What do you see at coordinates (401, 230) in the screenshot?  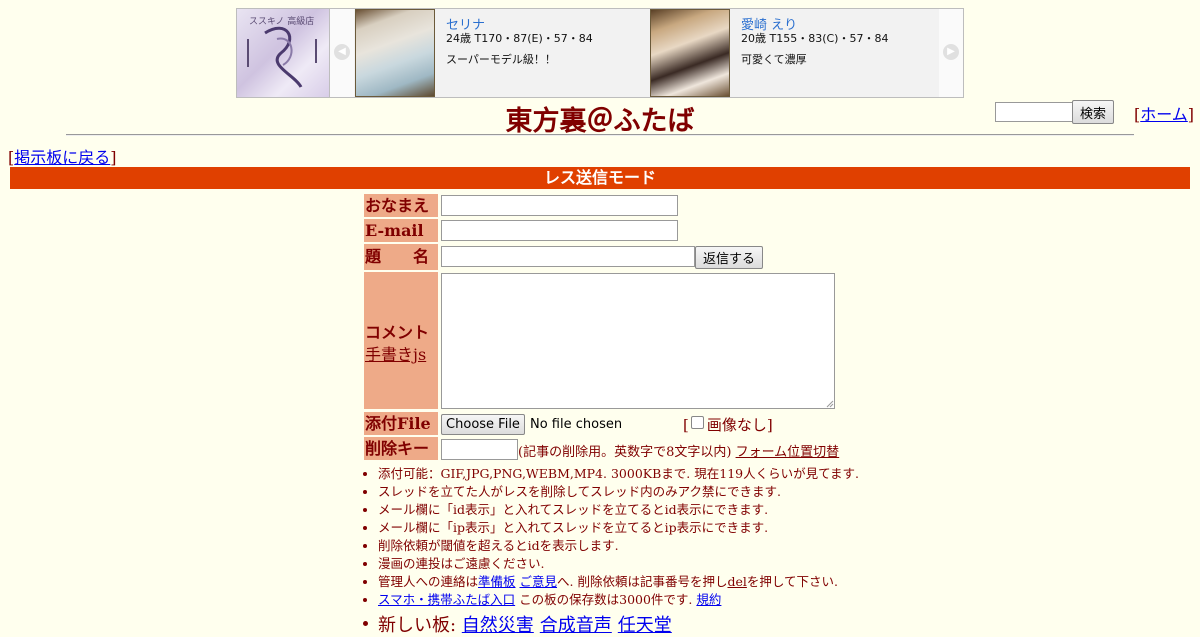 I see `label-email: E-mail` at bounding box center [401, 230].